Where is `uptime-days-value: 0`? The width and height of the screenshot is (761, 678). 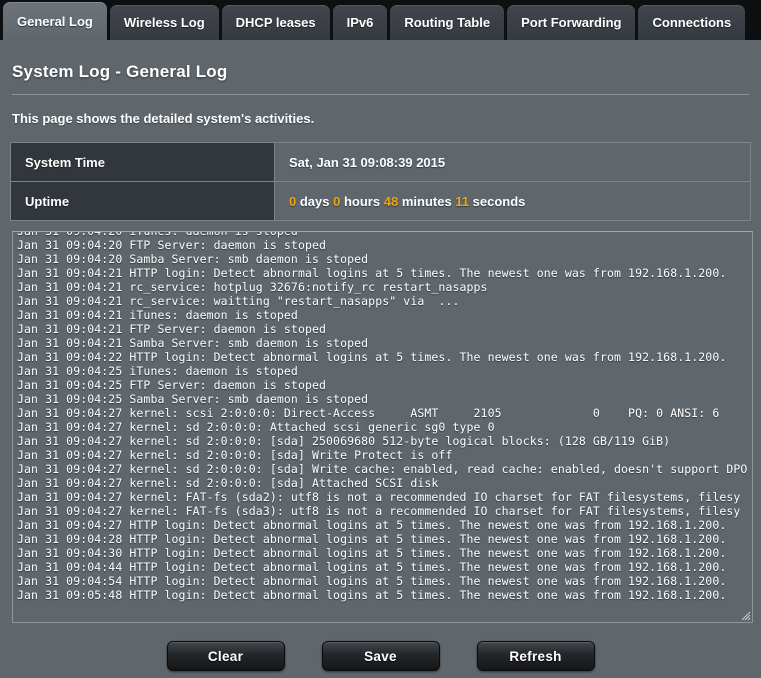
uptime-days-value: 0 is located at coordinates (293, 201).